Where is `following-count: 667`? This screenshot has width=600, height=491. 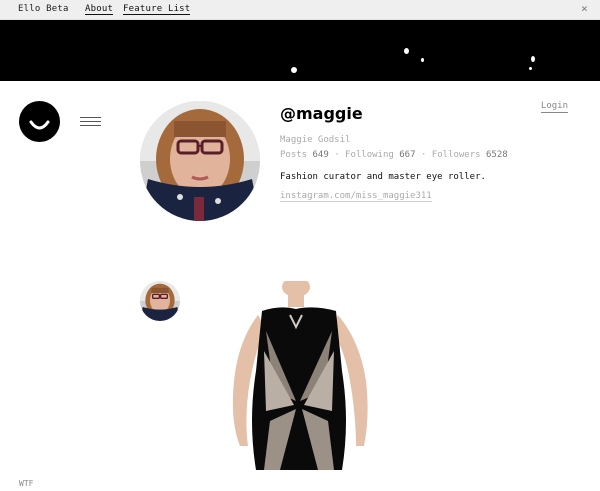 following-count: 667 is located at coordinates (407, 155).